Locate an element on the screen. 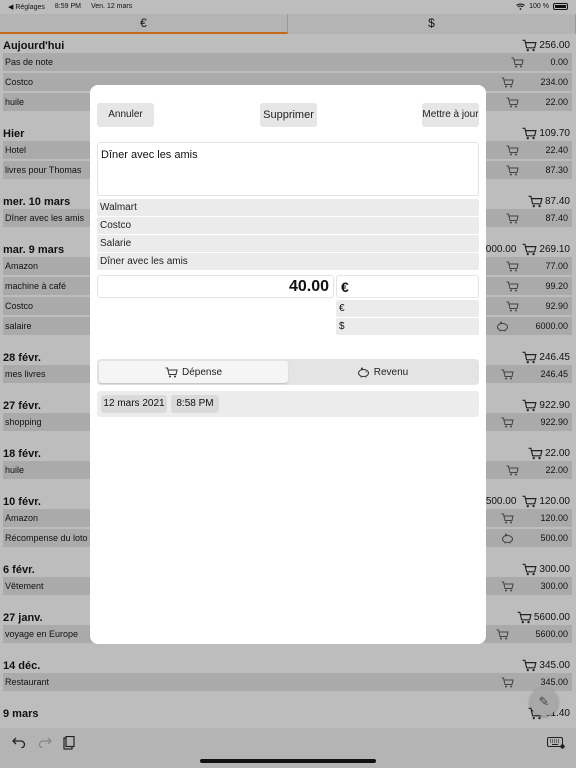 The height and width of the screenshot is (768, 576). transaction-label: salaire is located at coordinates (18, 326).